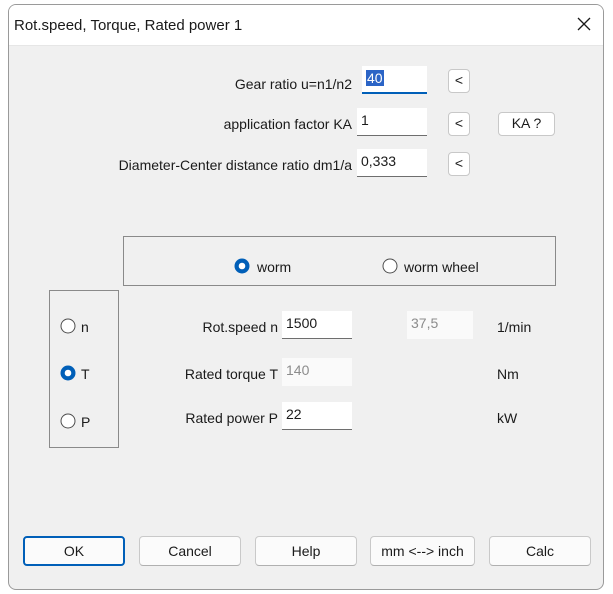 The image size is (613, 594). What do you see at coordinates (190, 551) in the screenshot?
I see `cancel-button: Cancel` at bounding box center [190, 551].